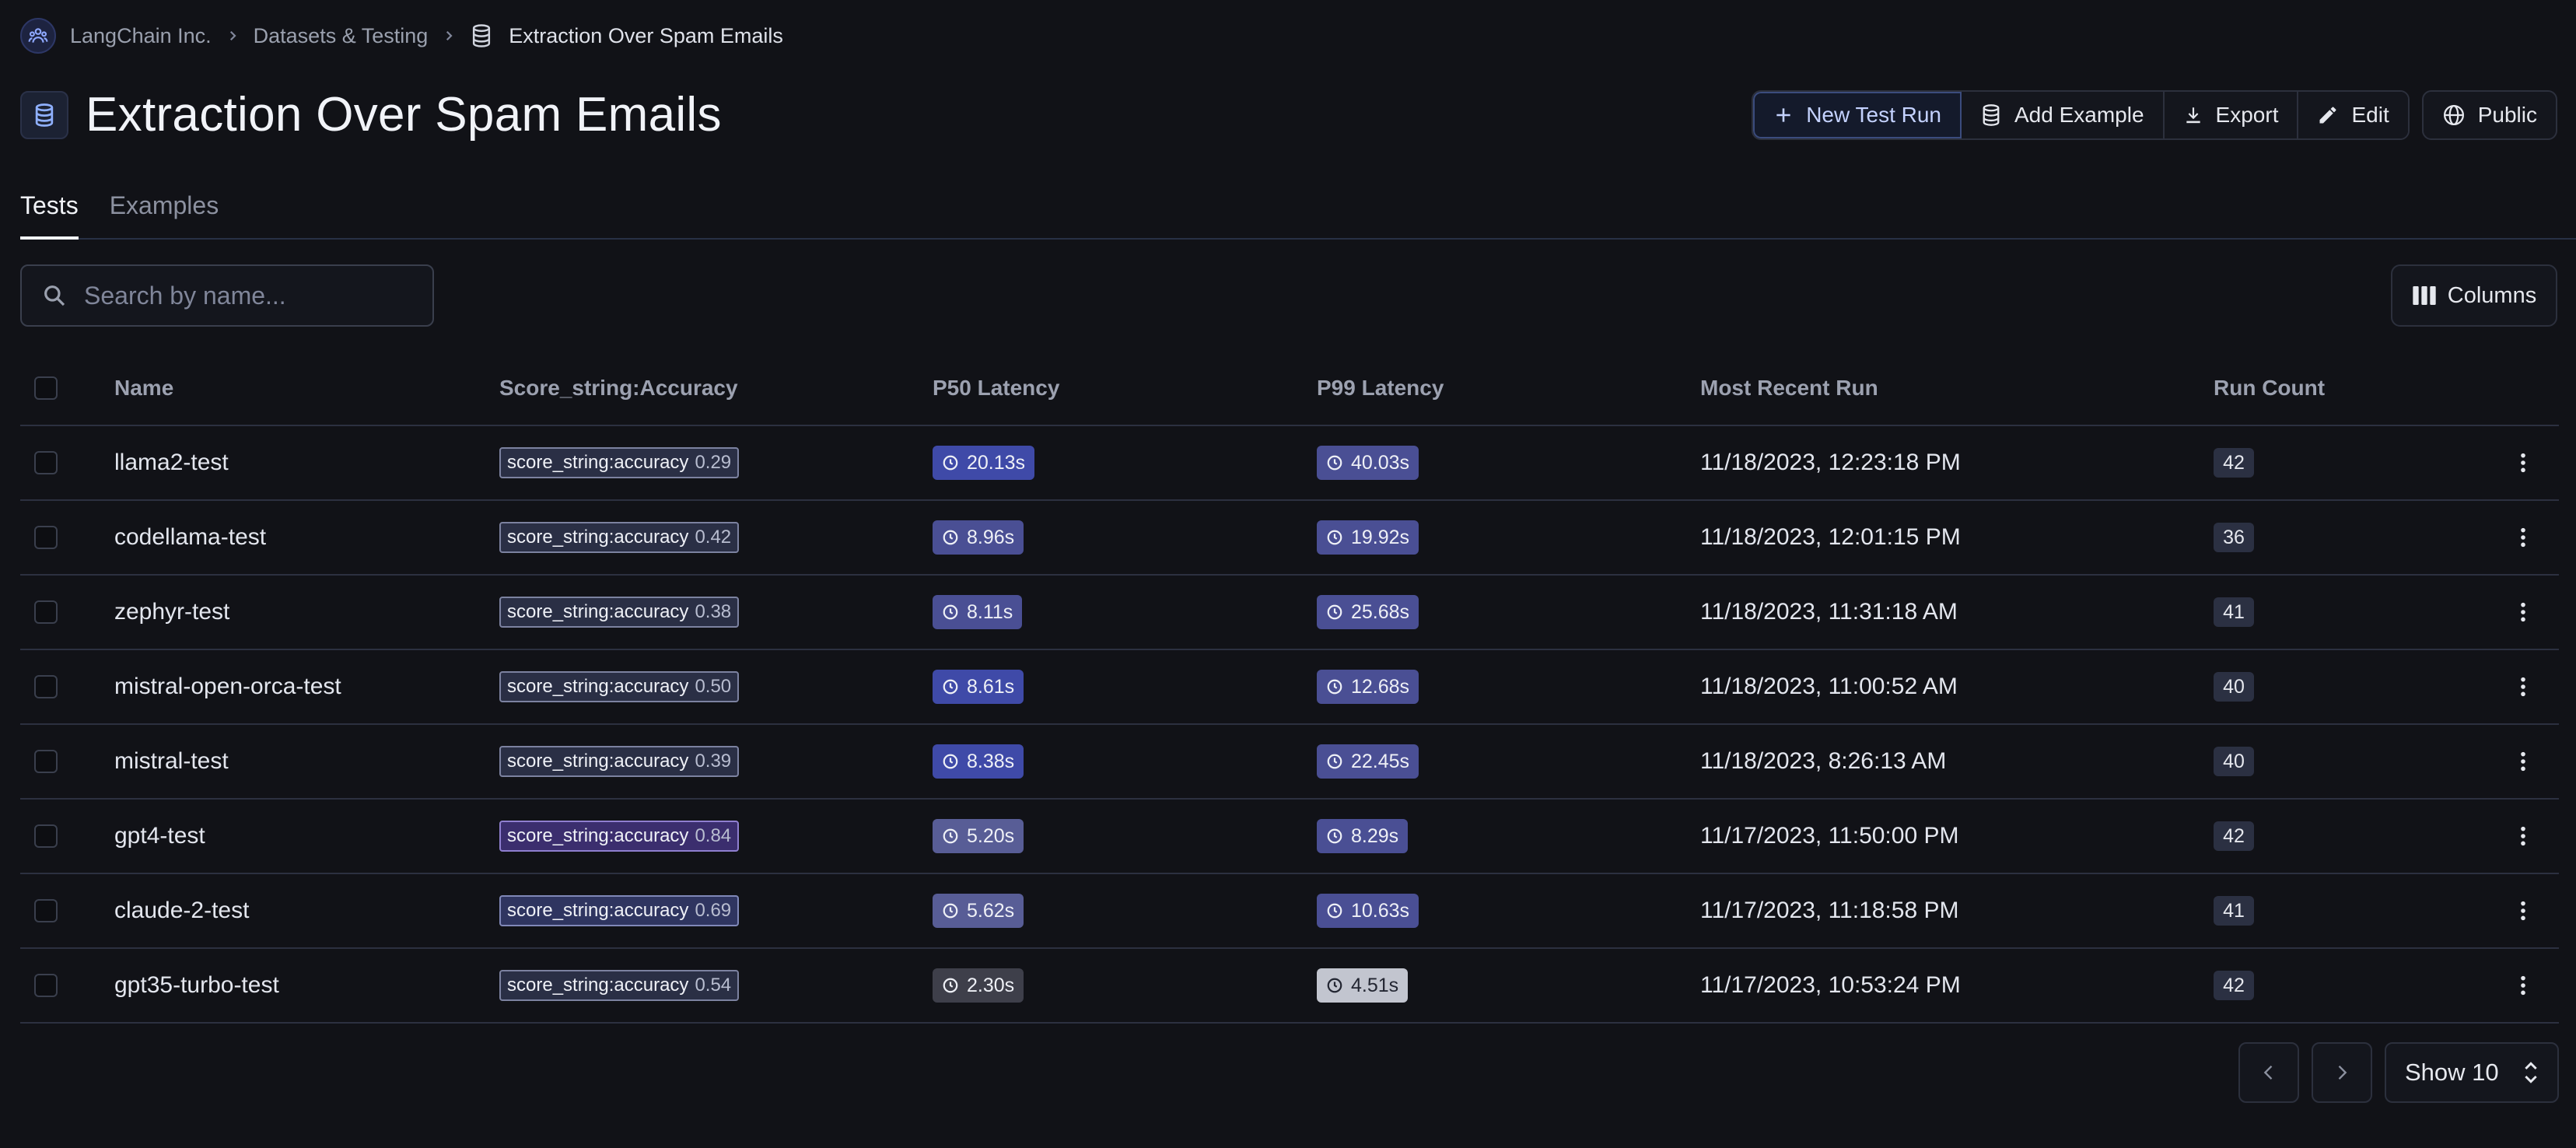 Image resolution: width=2576 pixels, height=1148 pixels. What do you see at coordinates (997, 463) in the screenshot?
I see `p50-value: 20.13s` at bounding box center [997, 463].